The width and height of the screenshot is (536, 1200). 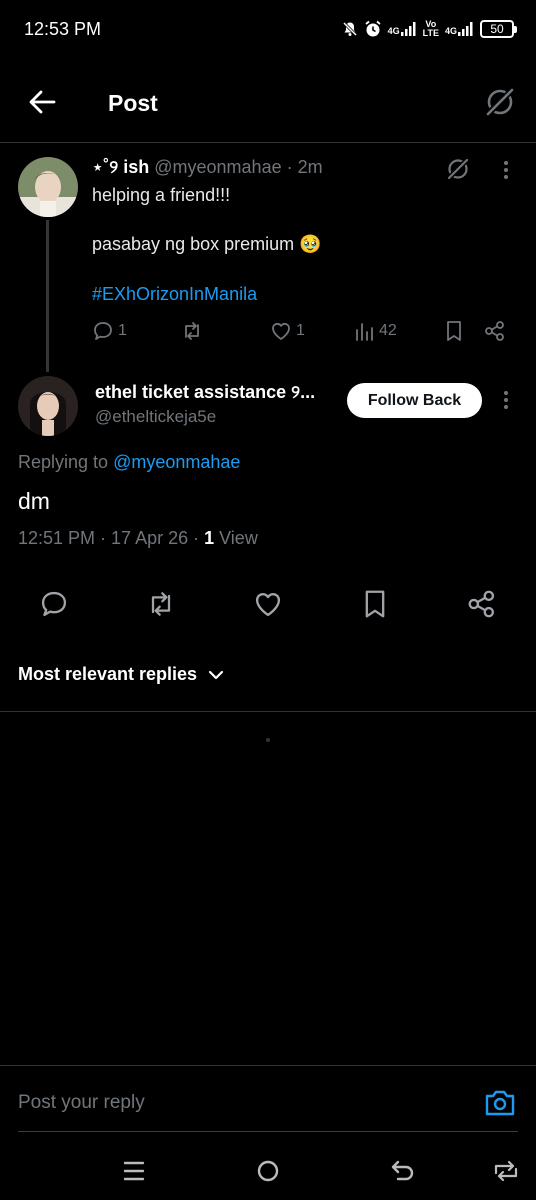 I want to click on rotate-icon, so click(x=506, y=1171).